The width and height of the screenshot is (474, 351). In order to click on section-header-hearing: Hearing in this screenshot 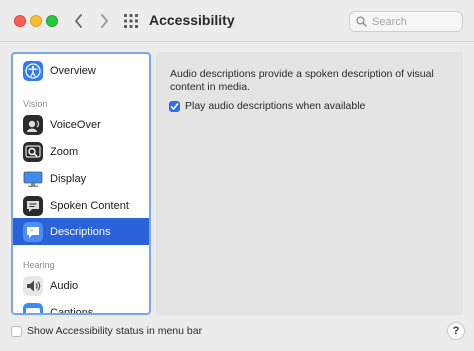, I will do `click(39, 265)`.